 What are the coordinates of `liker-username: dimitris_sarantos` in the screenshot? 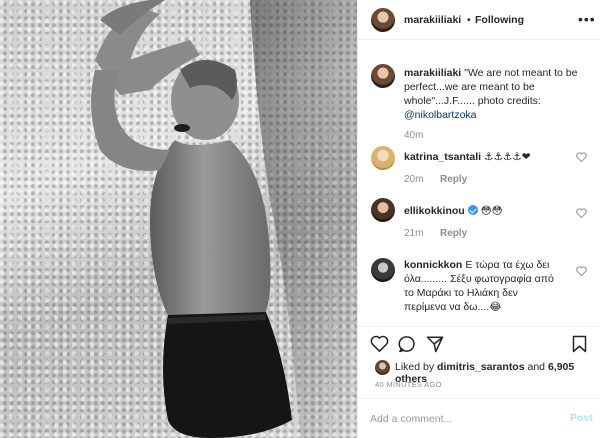 It's located at (481, 367).